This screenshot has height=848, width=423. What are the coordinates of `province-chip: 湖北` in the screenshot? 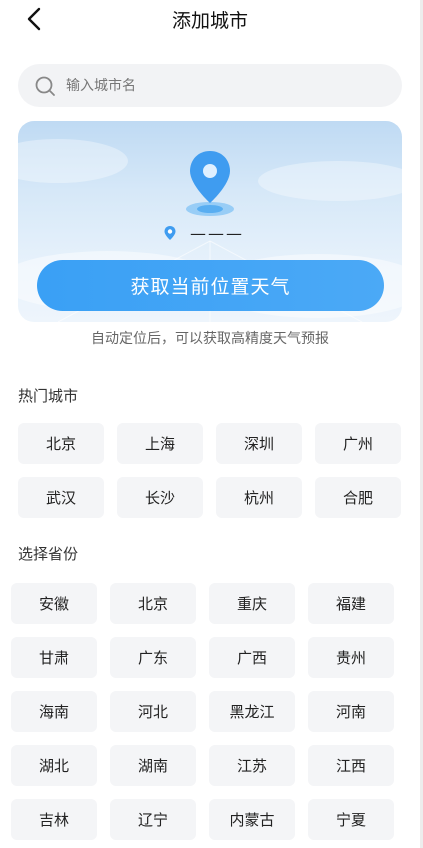 It's located at (54, 765).